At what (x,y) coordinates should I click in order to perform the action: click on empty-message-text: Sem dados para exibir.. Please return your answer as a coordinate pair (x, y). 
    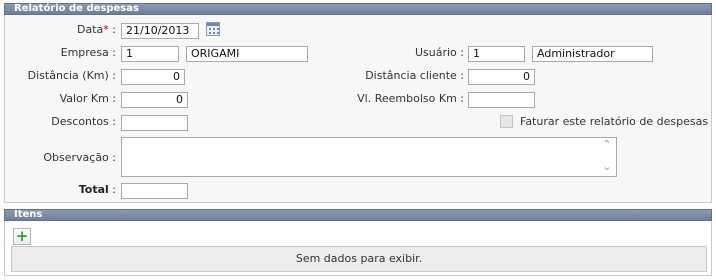
    Looking at the image, I should click on (359, 258).